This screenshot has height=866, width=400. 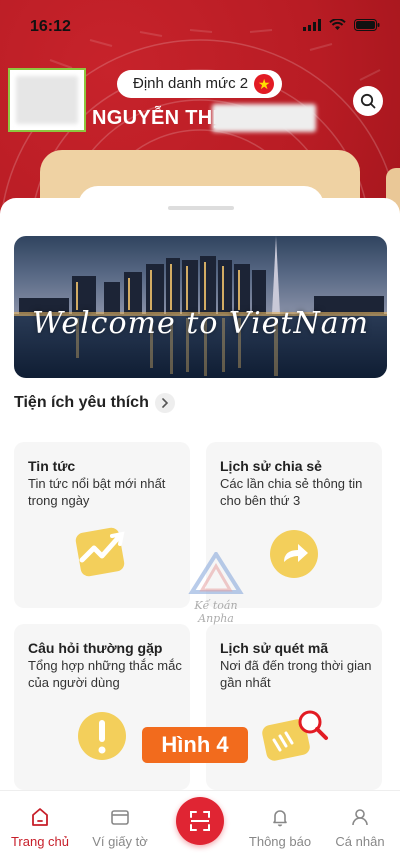 What do you see at coordinates (200, 323) in the screenshot?
I see `banner-welcome-text: Welcome to VietNam` at bounding box center [200, 323].